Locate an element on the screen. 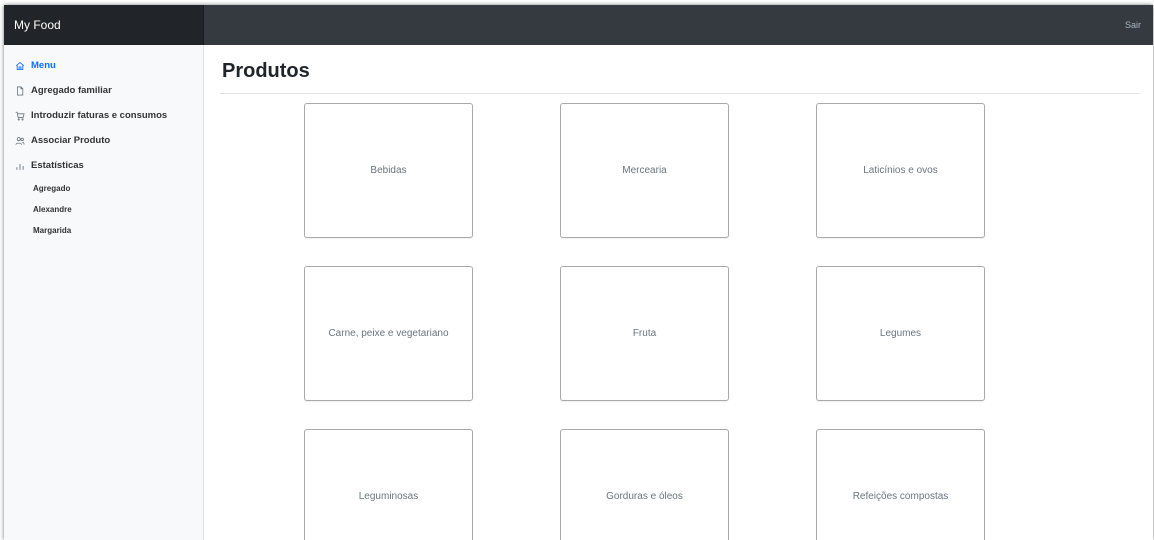  category-card-bebidas: Bebidas is located at coordinates (388, 170).